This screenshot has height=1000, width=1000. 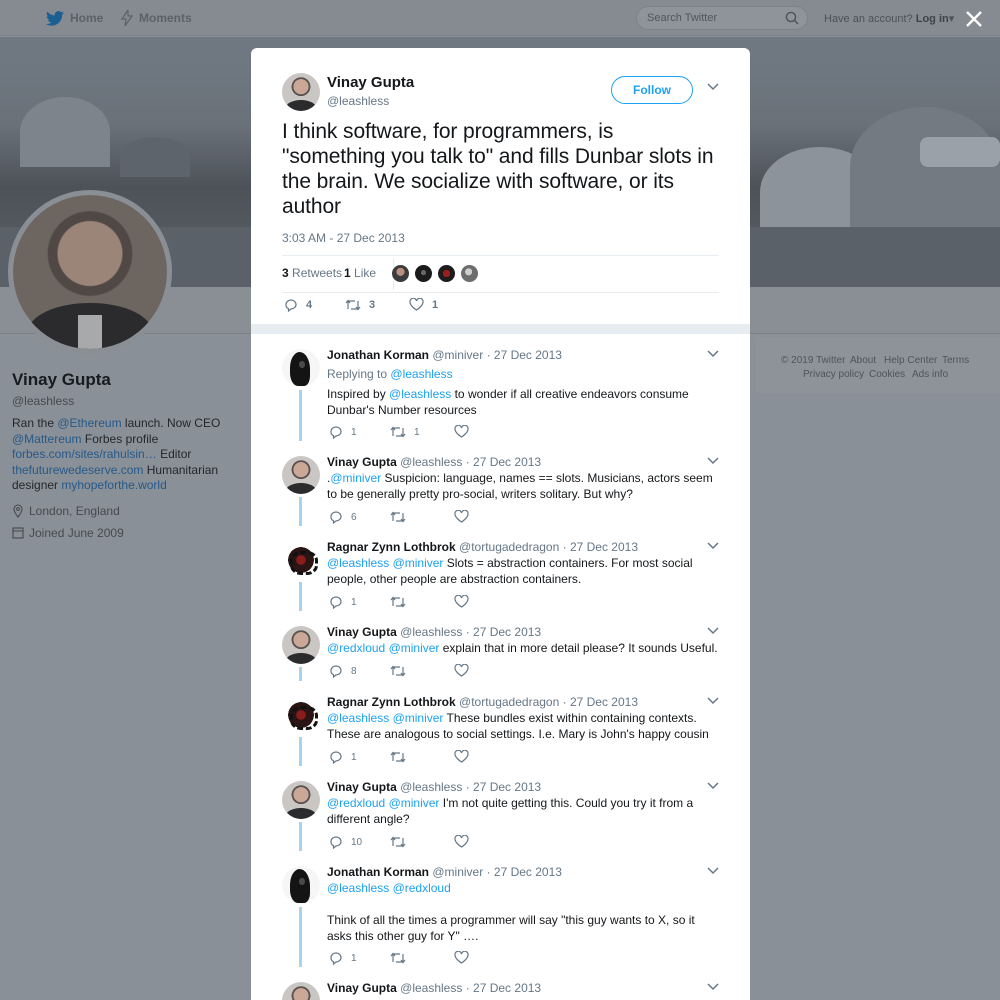 I want to click on profile-handle: @leashless, so click(x=127, y=401).